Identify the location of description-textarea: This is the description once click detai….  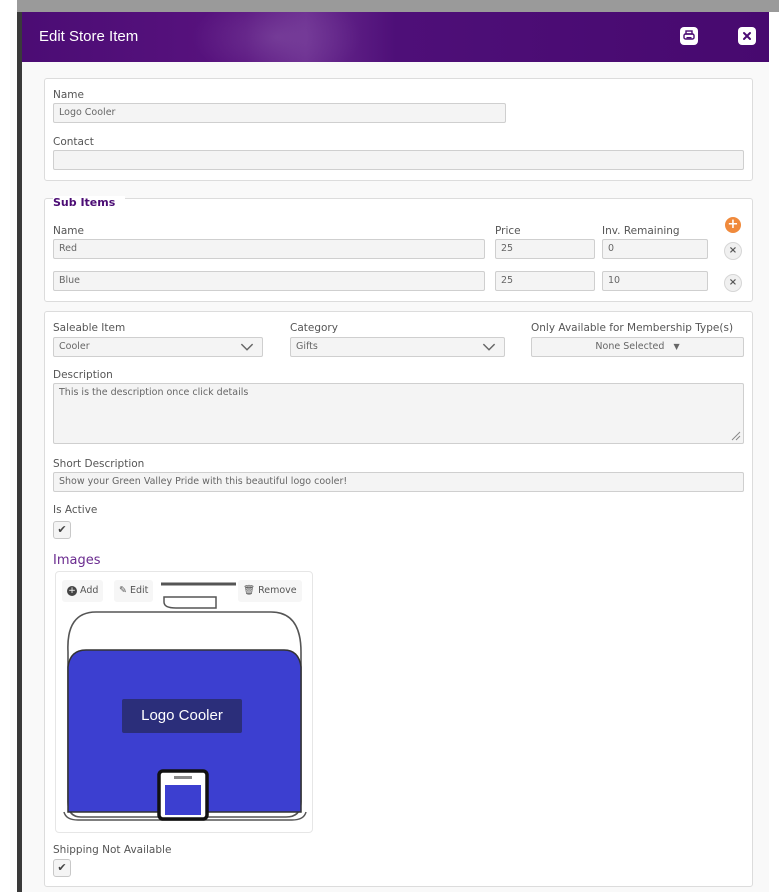
(398, 413).